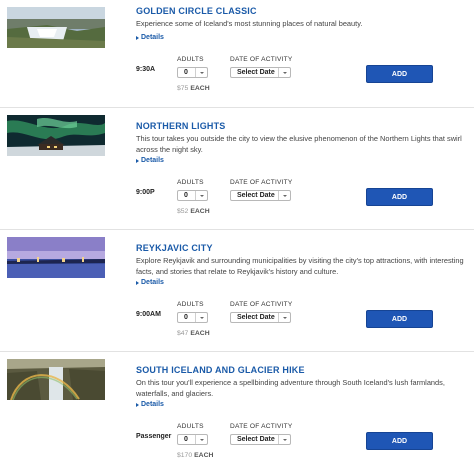  Describe the element at coordinates (185, 455) in the screenshot. I see `price-value: $170` at that location.